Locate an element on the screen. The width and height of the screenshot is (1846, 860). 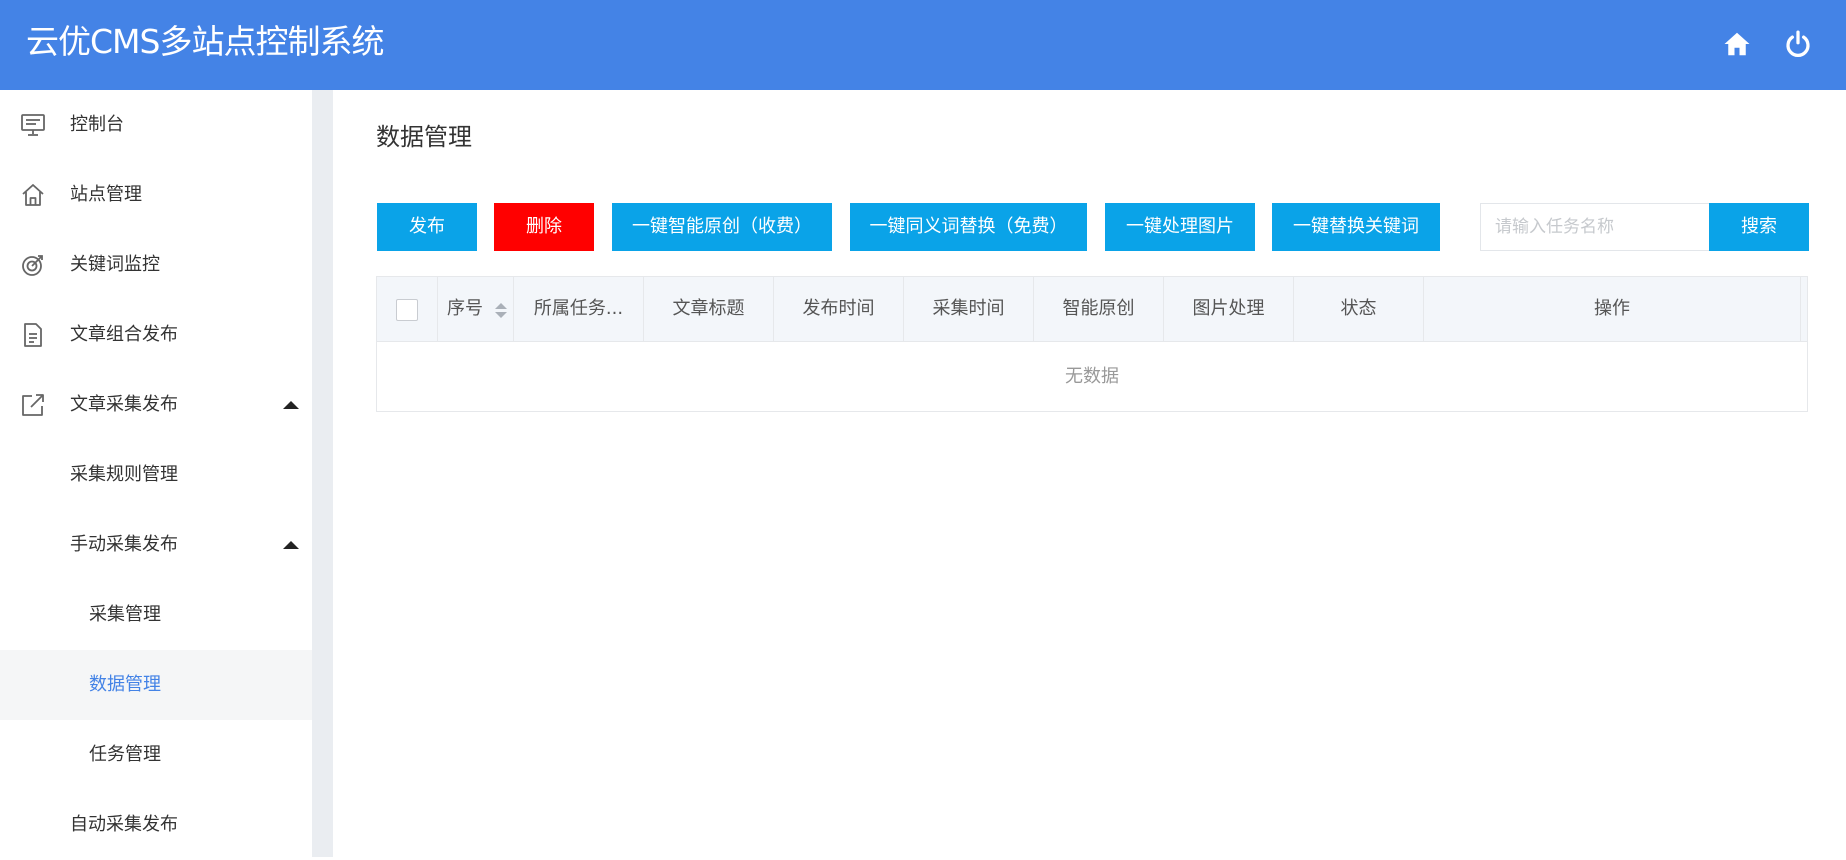
sidebar-item-sites: 站点管理 is located at coordinates (156, 195).